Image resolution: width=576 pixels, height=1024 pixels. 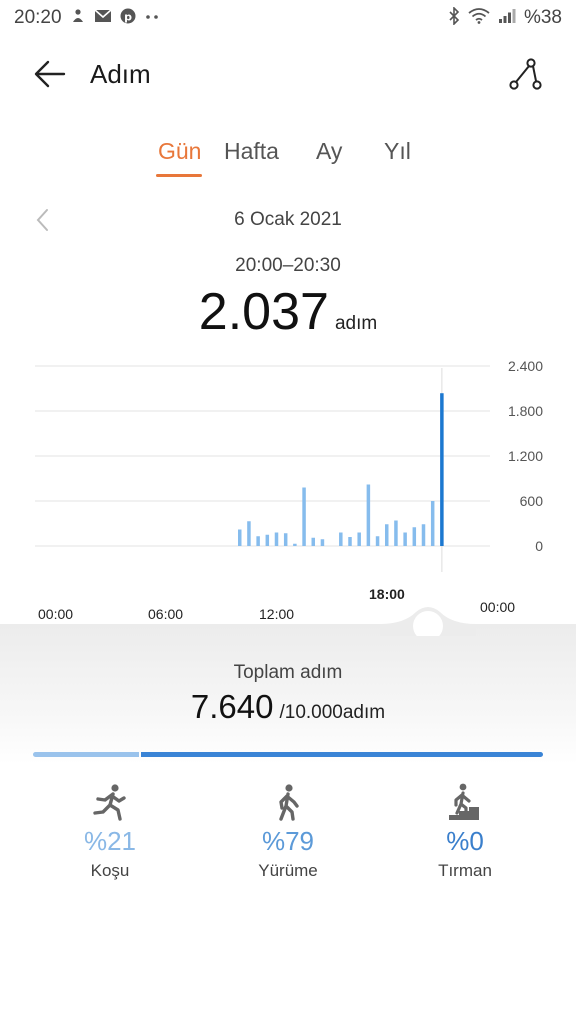 I want to click on svg-text: p, so click(x=128, y=17).